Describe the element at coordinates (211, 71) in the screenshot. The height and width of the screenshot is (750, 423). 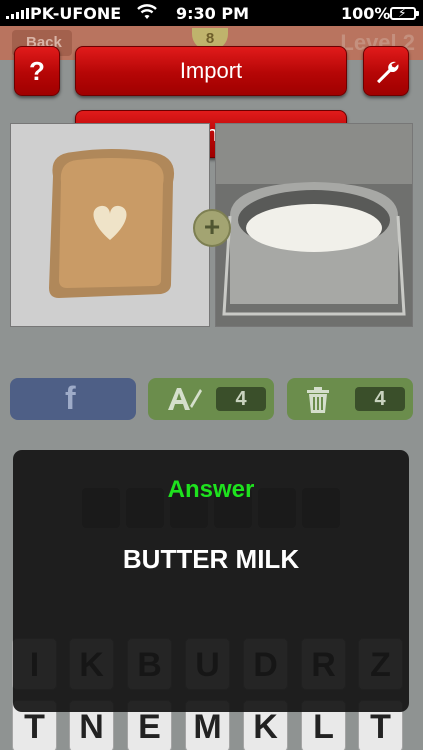
I see `import-button: Import` at that location.